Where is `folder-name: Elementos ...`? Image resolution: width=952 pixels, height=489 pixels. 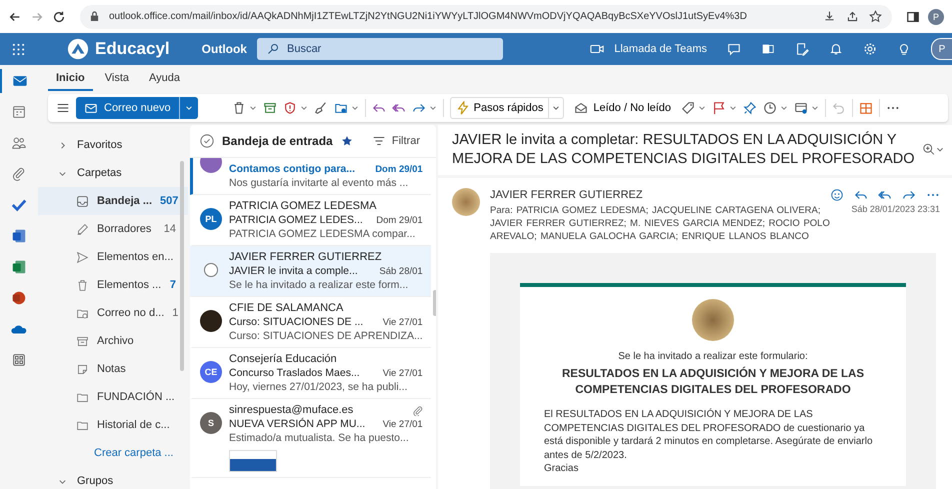 folder-name: Elementos ... is located at coordinates (129, 285).